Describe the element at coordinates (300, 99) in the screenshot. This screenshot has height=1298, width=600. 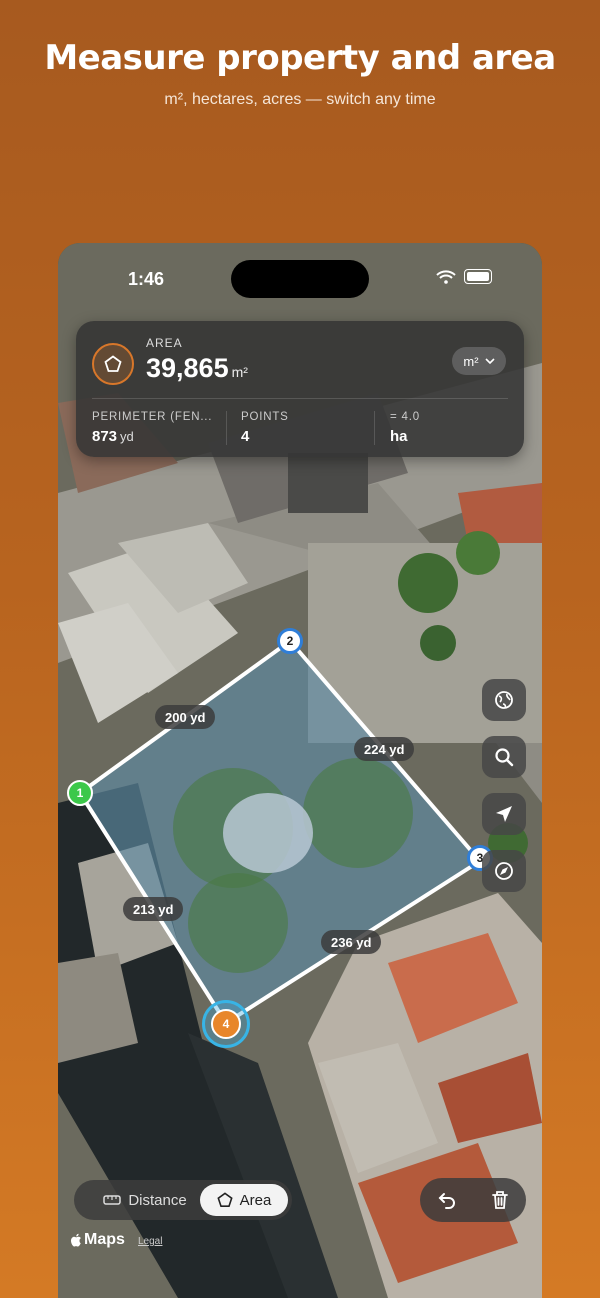
I see `subline: m², hectares, acres — switch any time` at that location.